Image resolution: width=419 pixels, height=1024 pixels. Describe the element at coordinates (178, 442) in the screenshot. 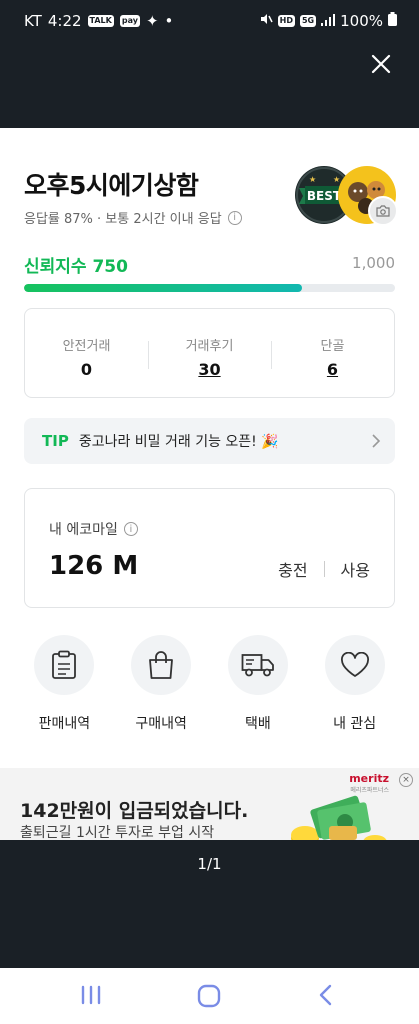

I see `tip-text: 중고나라 비밀 거래 기능 오픈! 🎉` at that location.